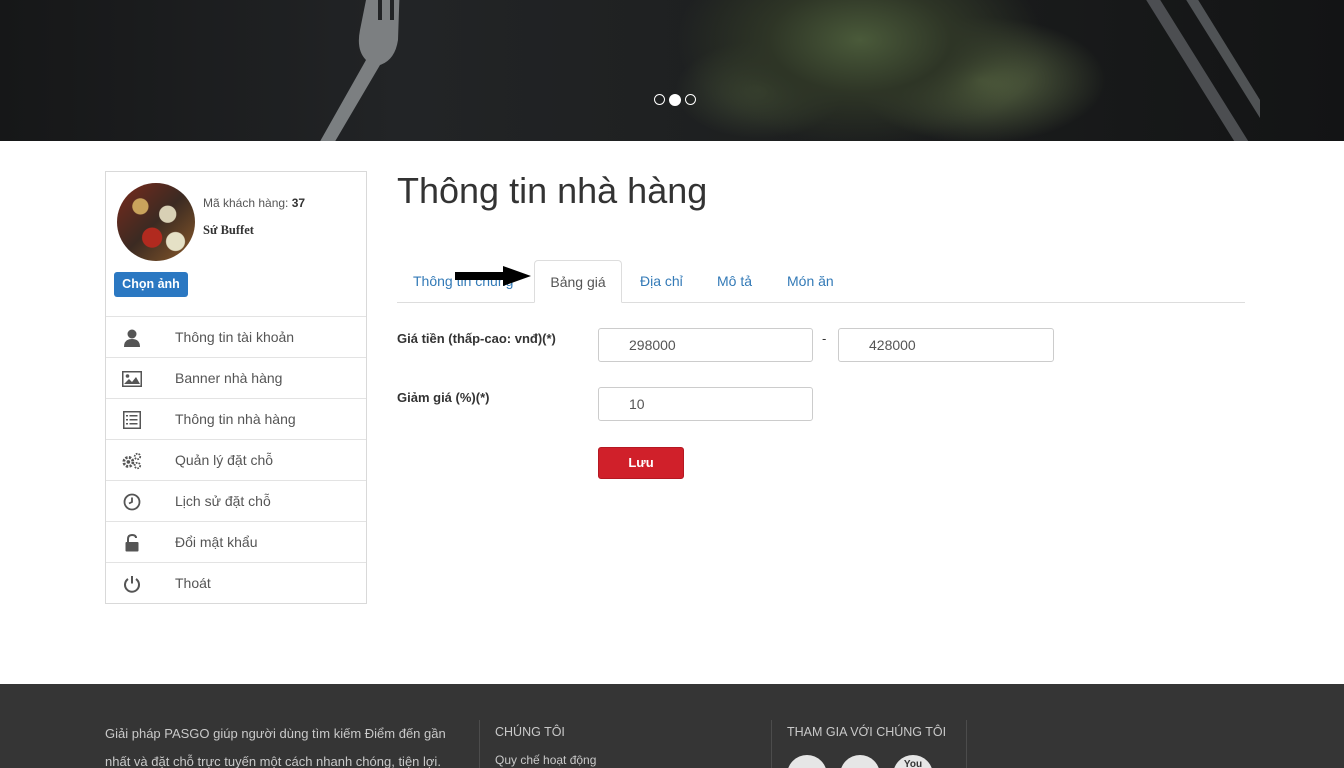 The width and height of the screenshot is (1344, 768). What do you see at coordinates (132, 584) in the screenshot?
I see `power-icon` at bounding box center [132, 584].